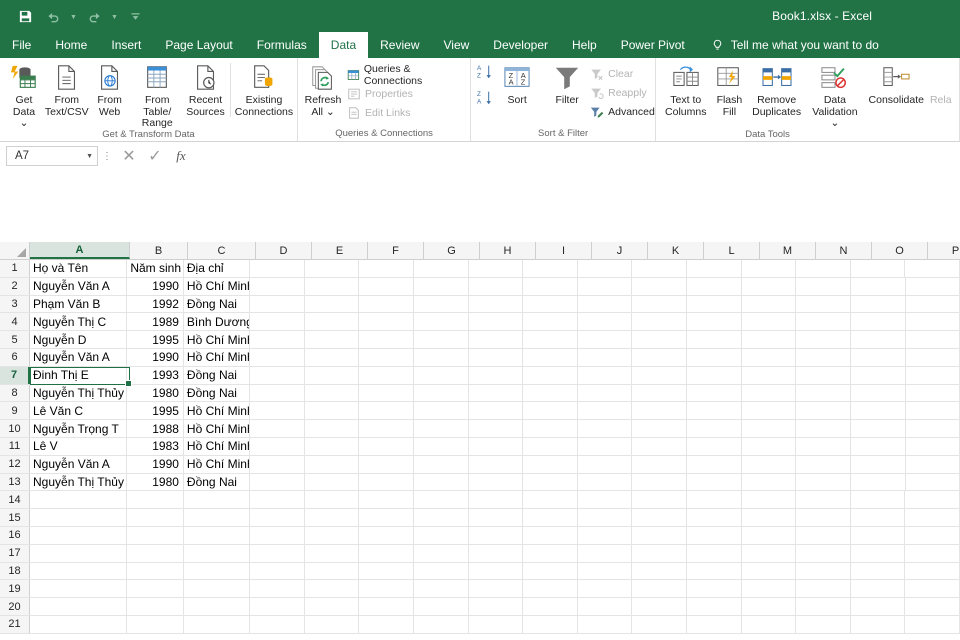 Image resolution: width=960 pixels, height=640 pixels. Describe the element at coordinates (386, 589) in the screenshot. I see `cell-F19` at that location.